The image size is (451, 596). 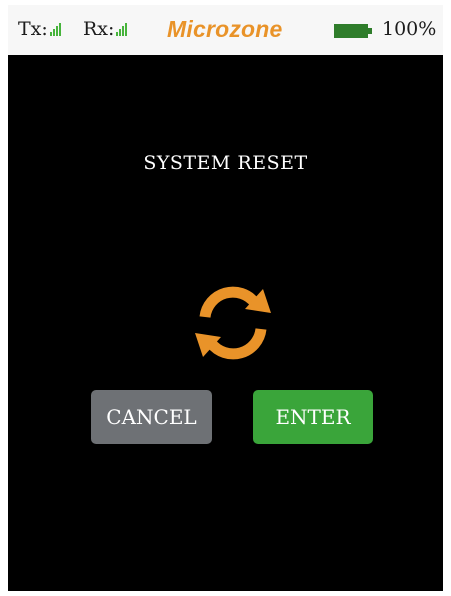 I want to click on page-title: SYSTEM RESET, so click(x=225, y=163).